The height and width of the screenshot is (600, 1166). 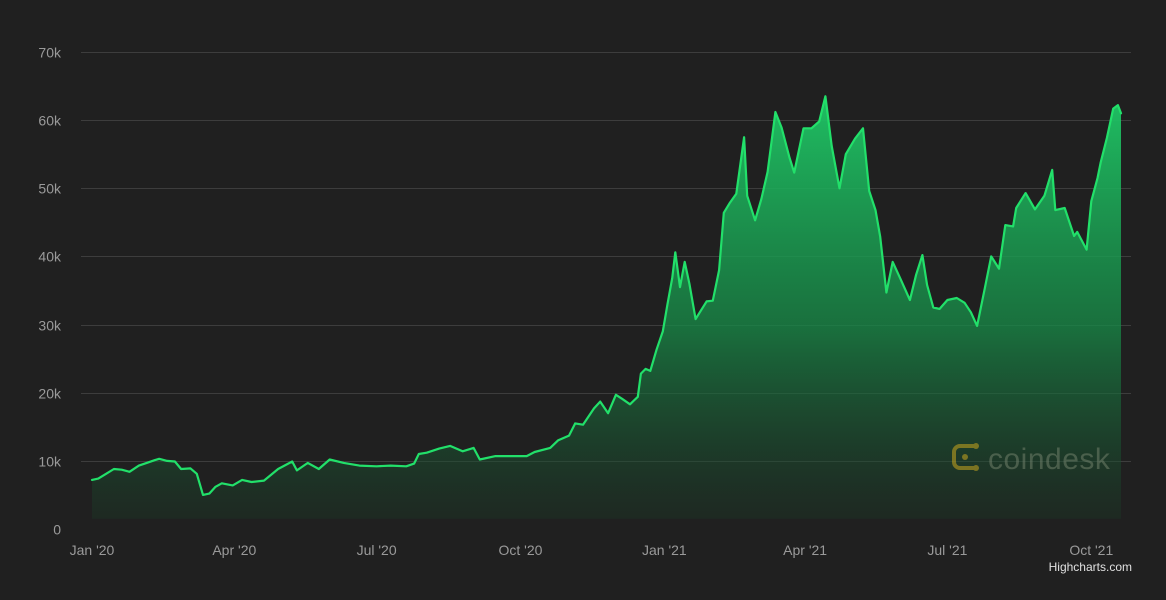 I want to click on x-tick-label: Jan '21, so click(x=664, y=550).